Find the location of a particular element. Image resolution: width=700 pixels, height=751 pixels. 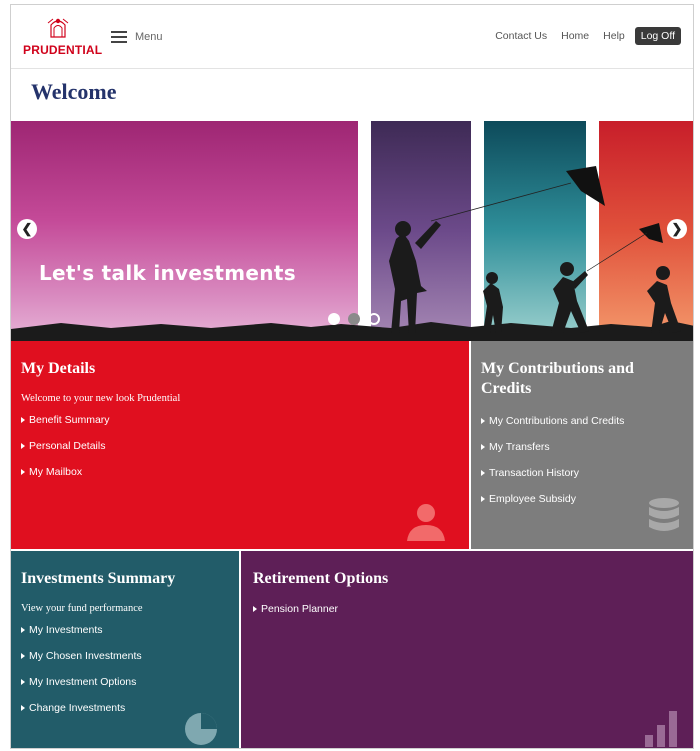

pension-planner-link: Pension Planner is located at coordinates (468, 609).